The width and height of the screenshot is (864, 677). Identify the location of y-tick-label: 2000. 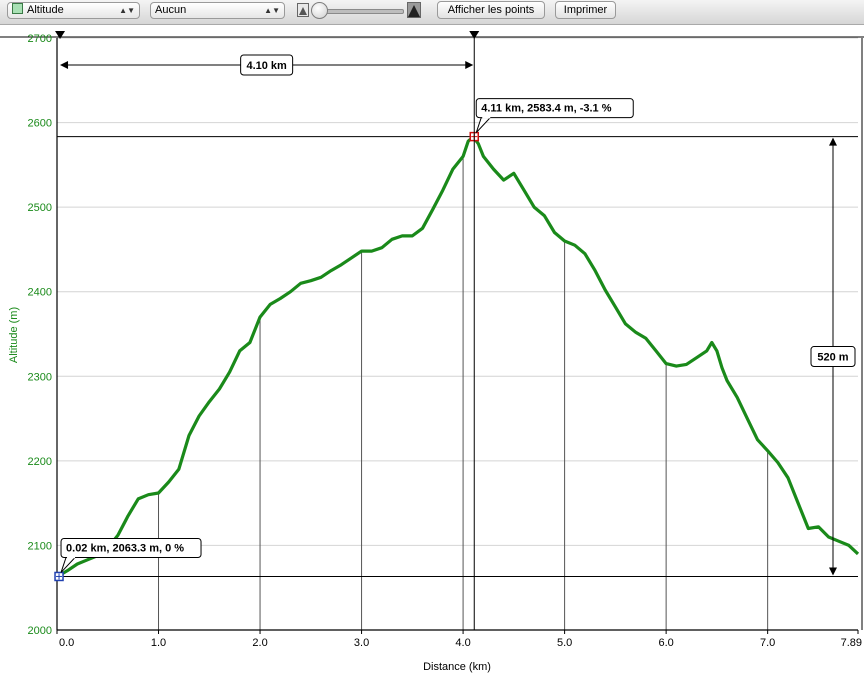
(40, 631).